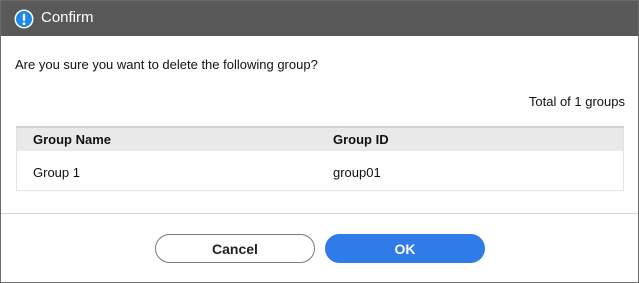  I want to click on ok-button: OK, so click(405, 248).